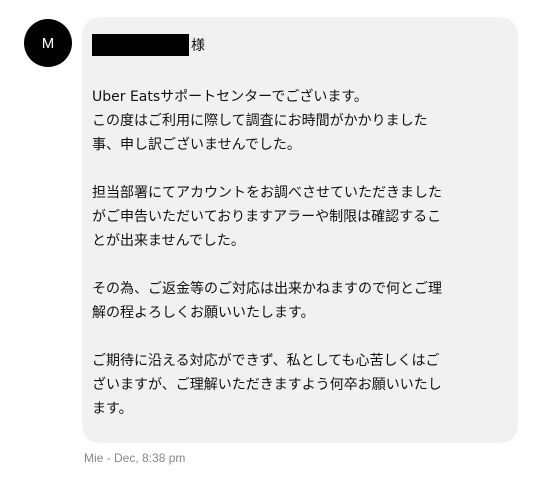  I want to click on message-timestamp: Mie - Dec, 8:38 pm, so click(135, 458).